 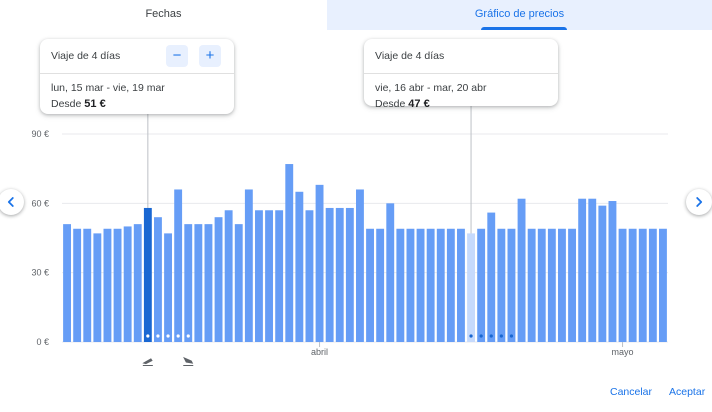 I want to click on next-dates-button, so click(x=699, y=202).